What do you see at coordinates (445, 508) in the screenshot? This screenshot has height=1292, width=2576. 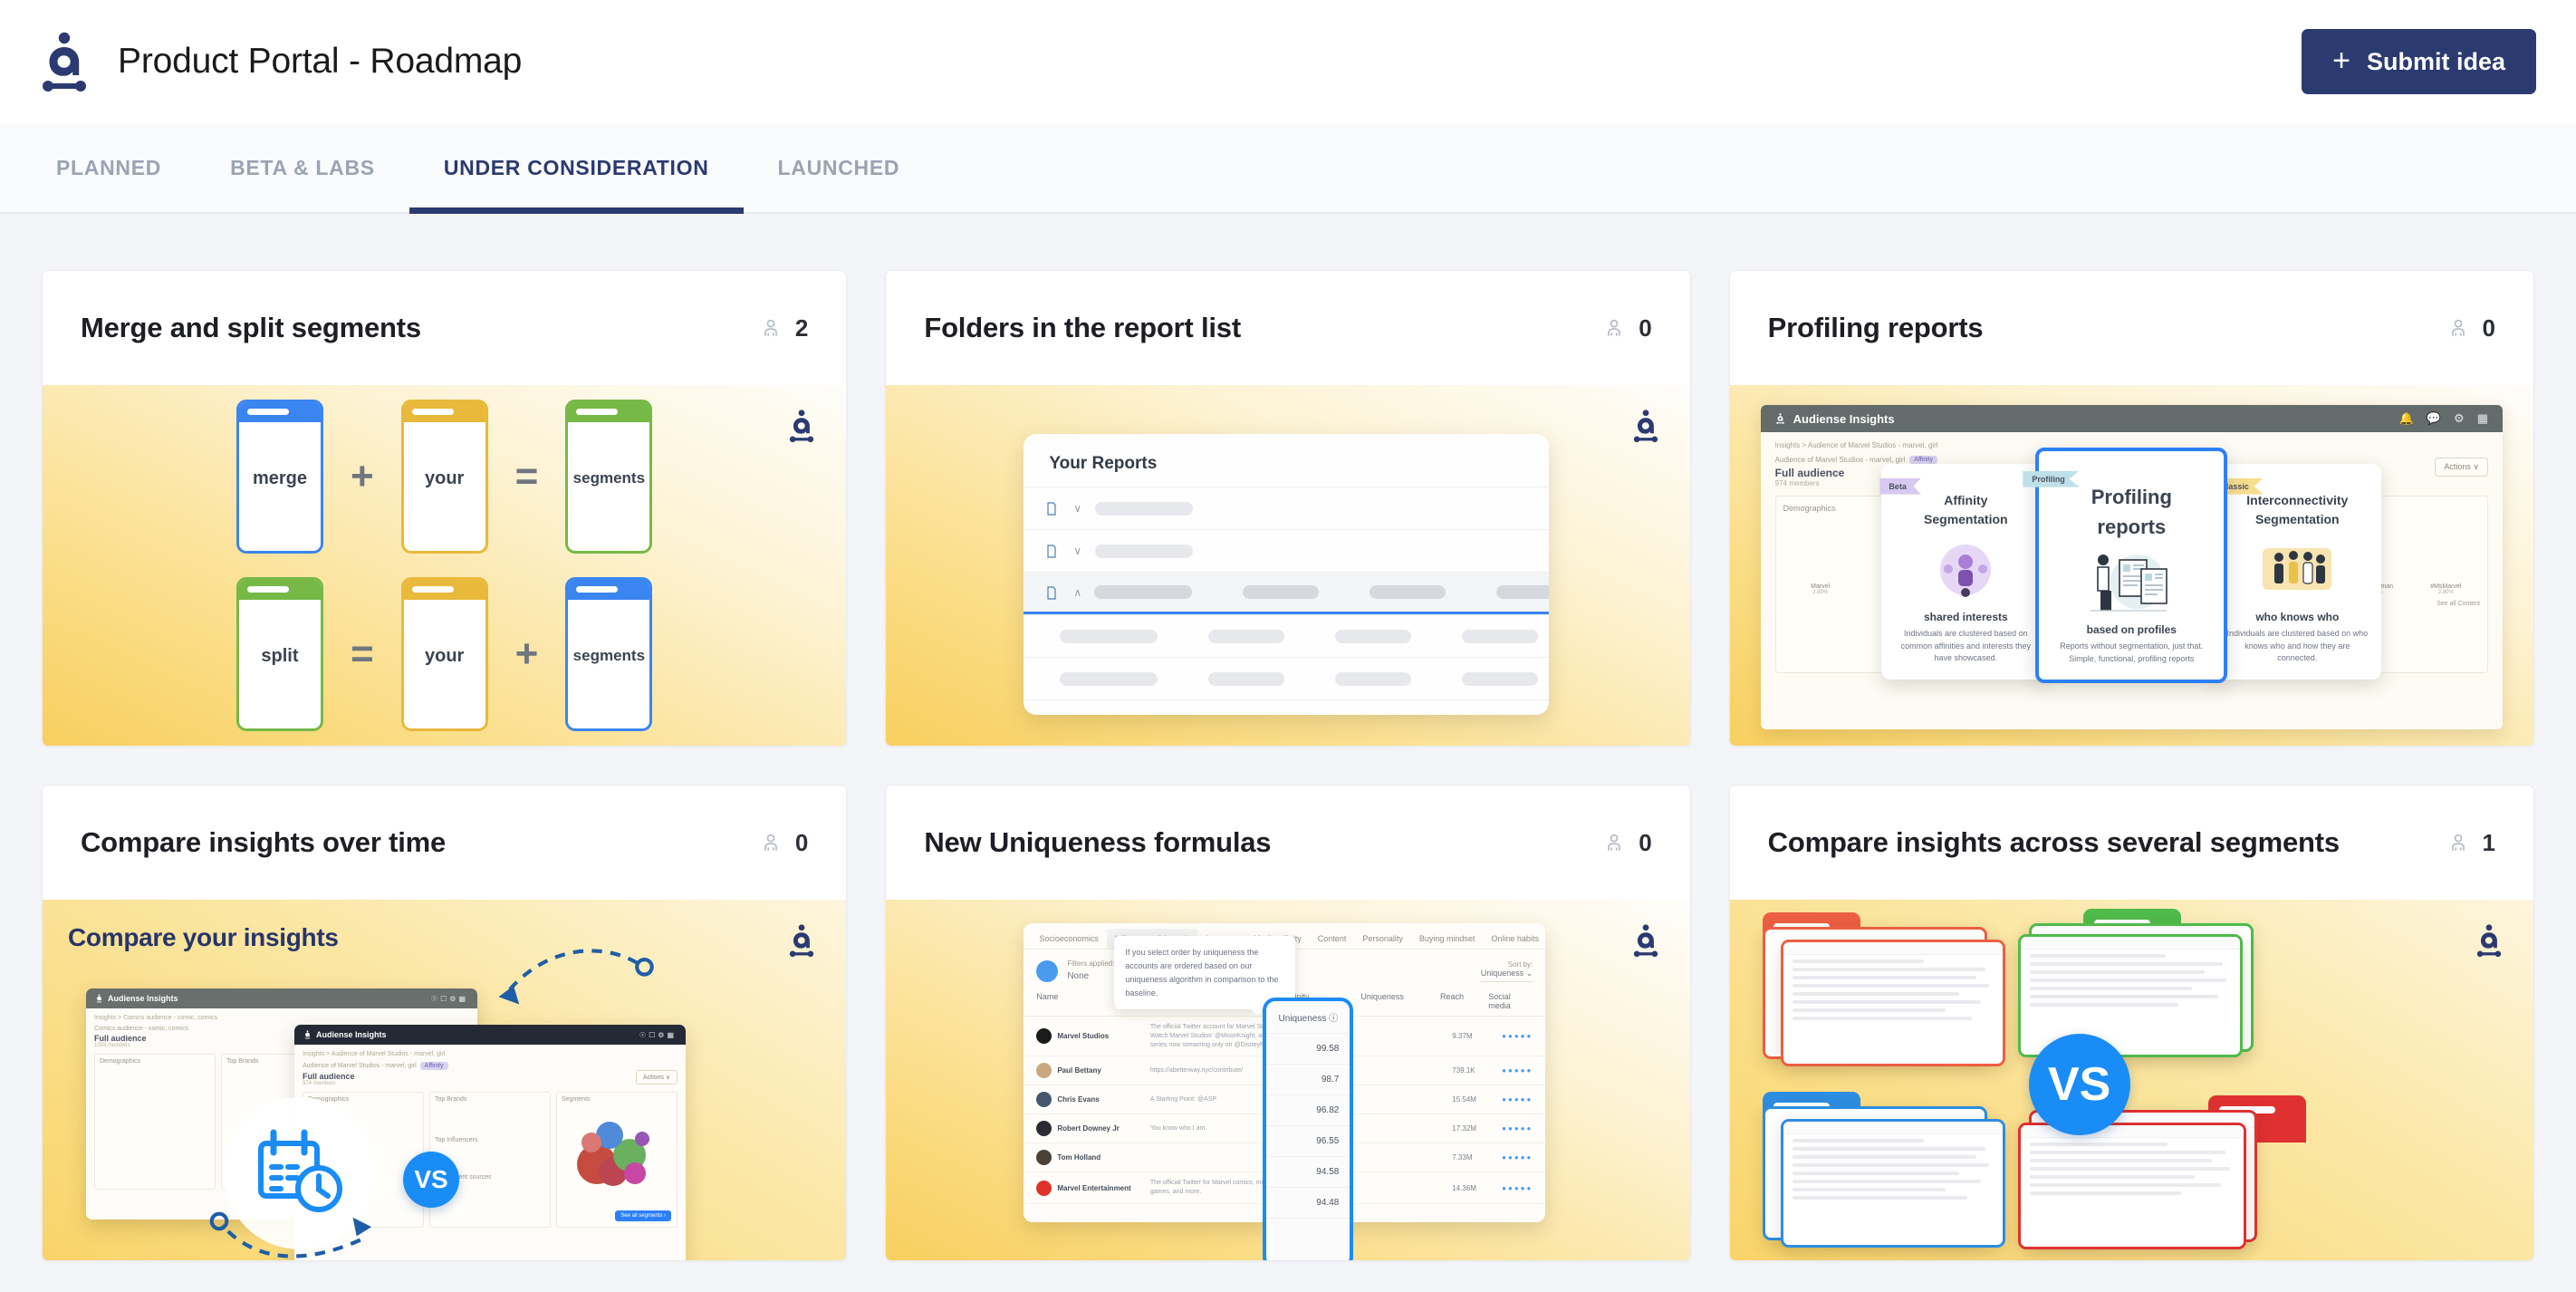 I see `idea-card-merge-split: Merge and split segments 2 merge + your` at bounding box center [445, 508].